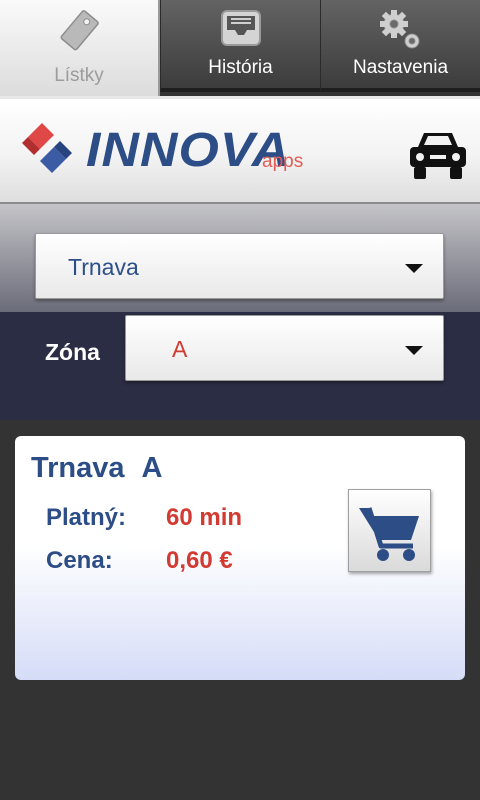  What do you see at coordinates (389, 534) in the screenshot?
I see `shopping-cart-icon` at bounding box center [389, 534].